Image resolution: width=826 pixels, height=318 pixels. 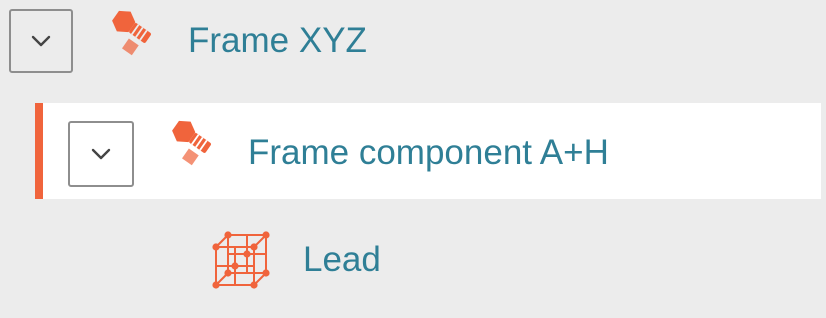 I want to click on tree-node-label: Frame XYZ, so click(x=277, y=41).